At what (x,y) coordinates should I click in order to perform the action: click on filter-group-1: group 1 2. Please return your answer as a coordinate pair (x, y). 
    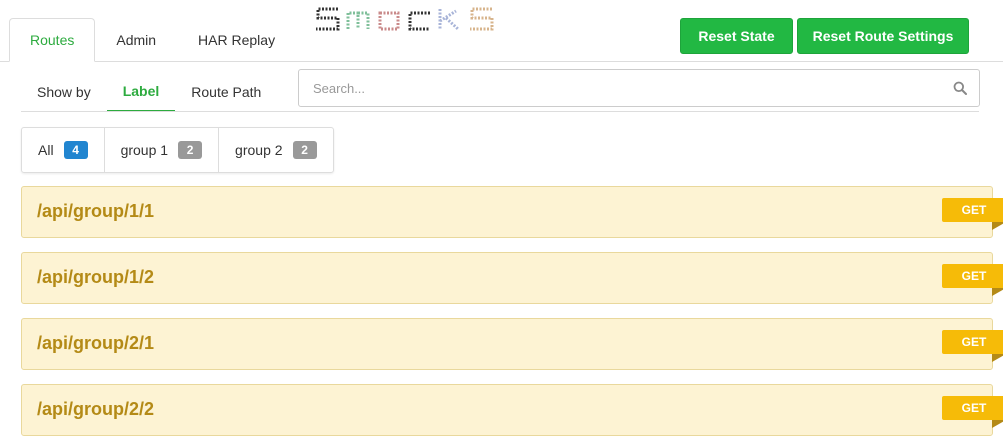
    Looking at the image, I should click on (162, 150).